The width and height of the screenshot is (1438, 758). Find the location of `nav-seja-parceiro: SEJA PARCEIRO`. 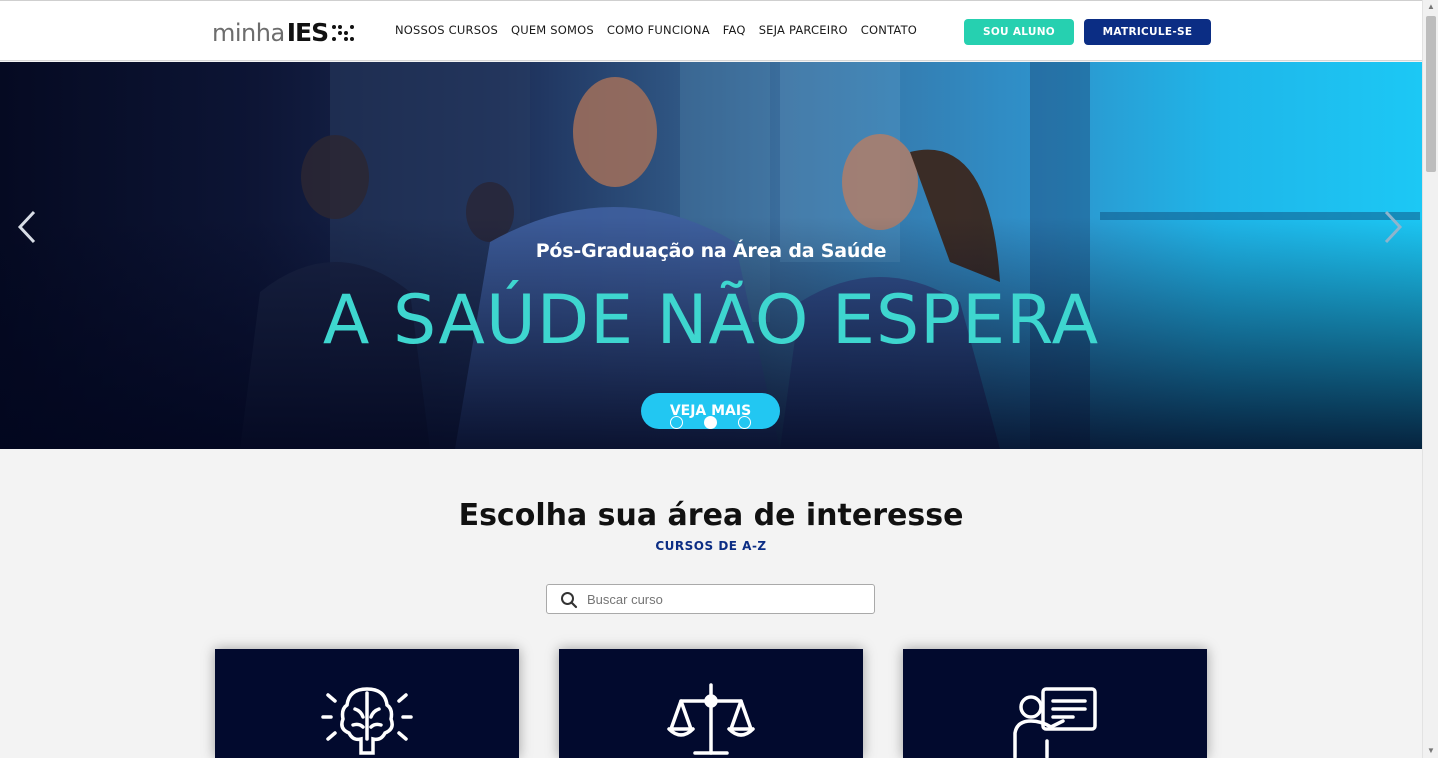

nav-seja-parceiro: SEJA PARCEIRO is located at coordinates (803, 30).